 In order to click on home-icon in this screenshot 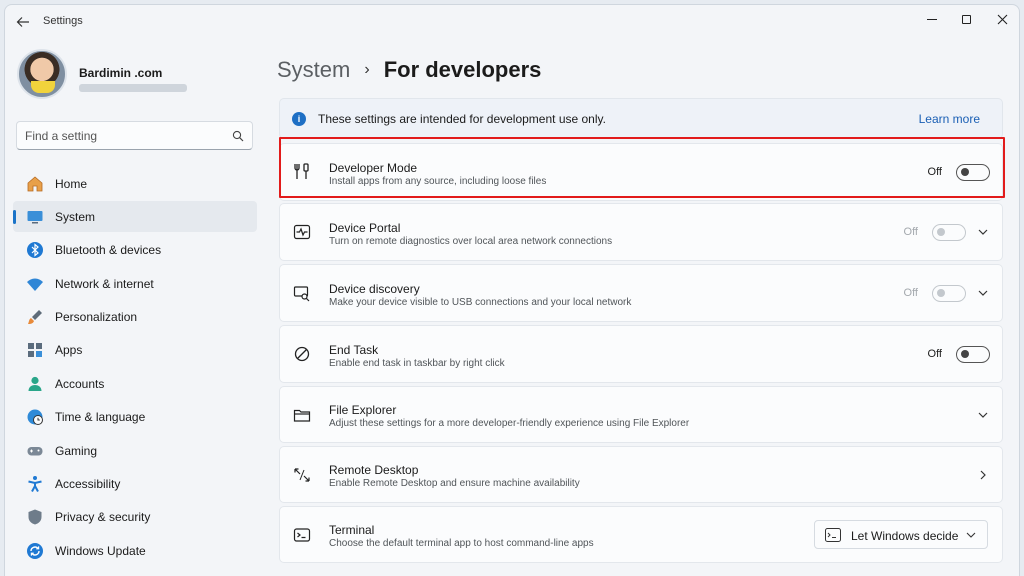, I will do `click(35, 184)`.